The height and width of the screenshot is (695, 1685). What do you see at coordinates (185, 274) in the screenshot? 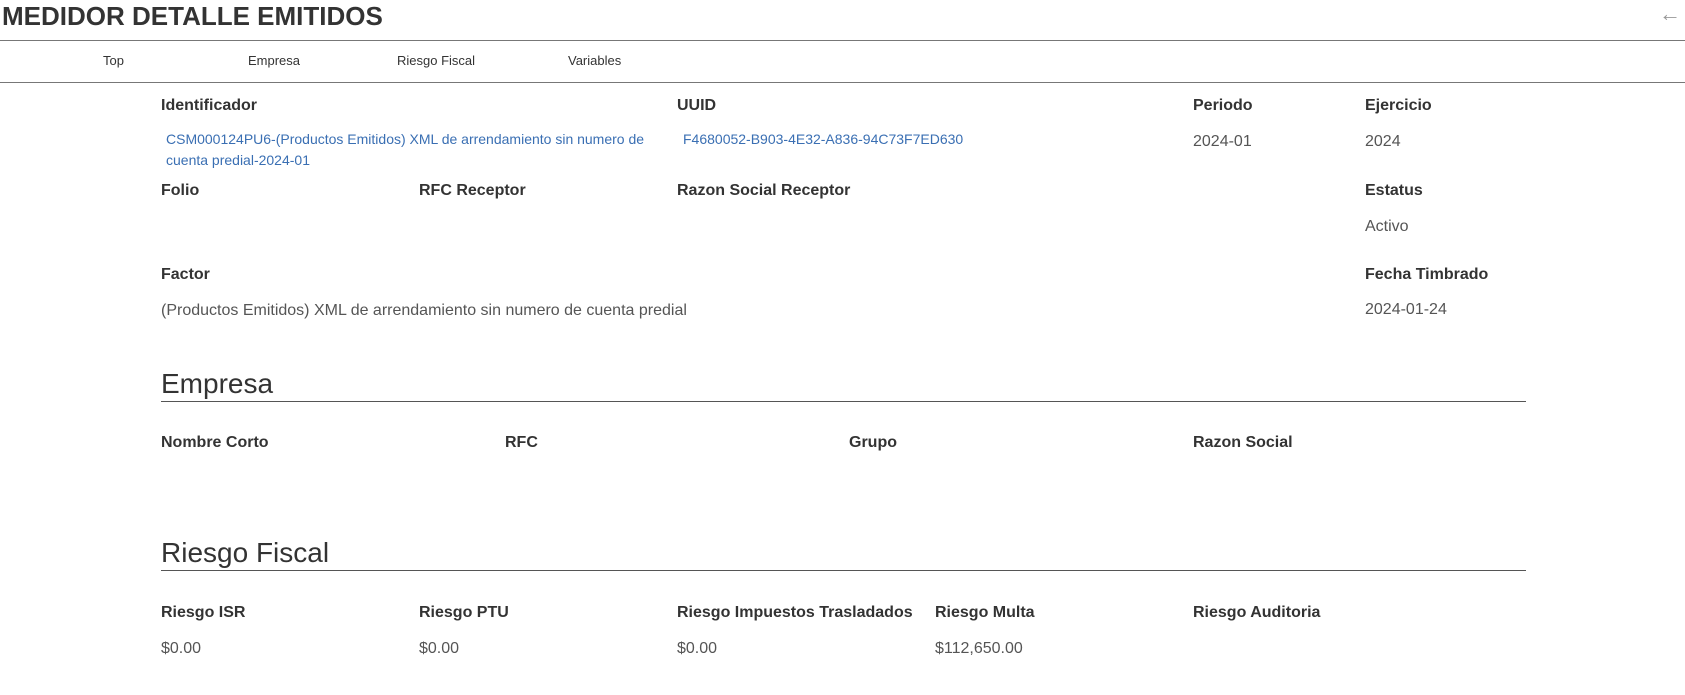
I see `factor-label: Factor` at bounding box center [185, 274].